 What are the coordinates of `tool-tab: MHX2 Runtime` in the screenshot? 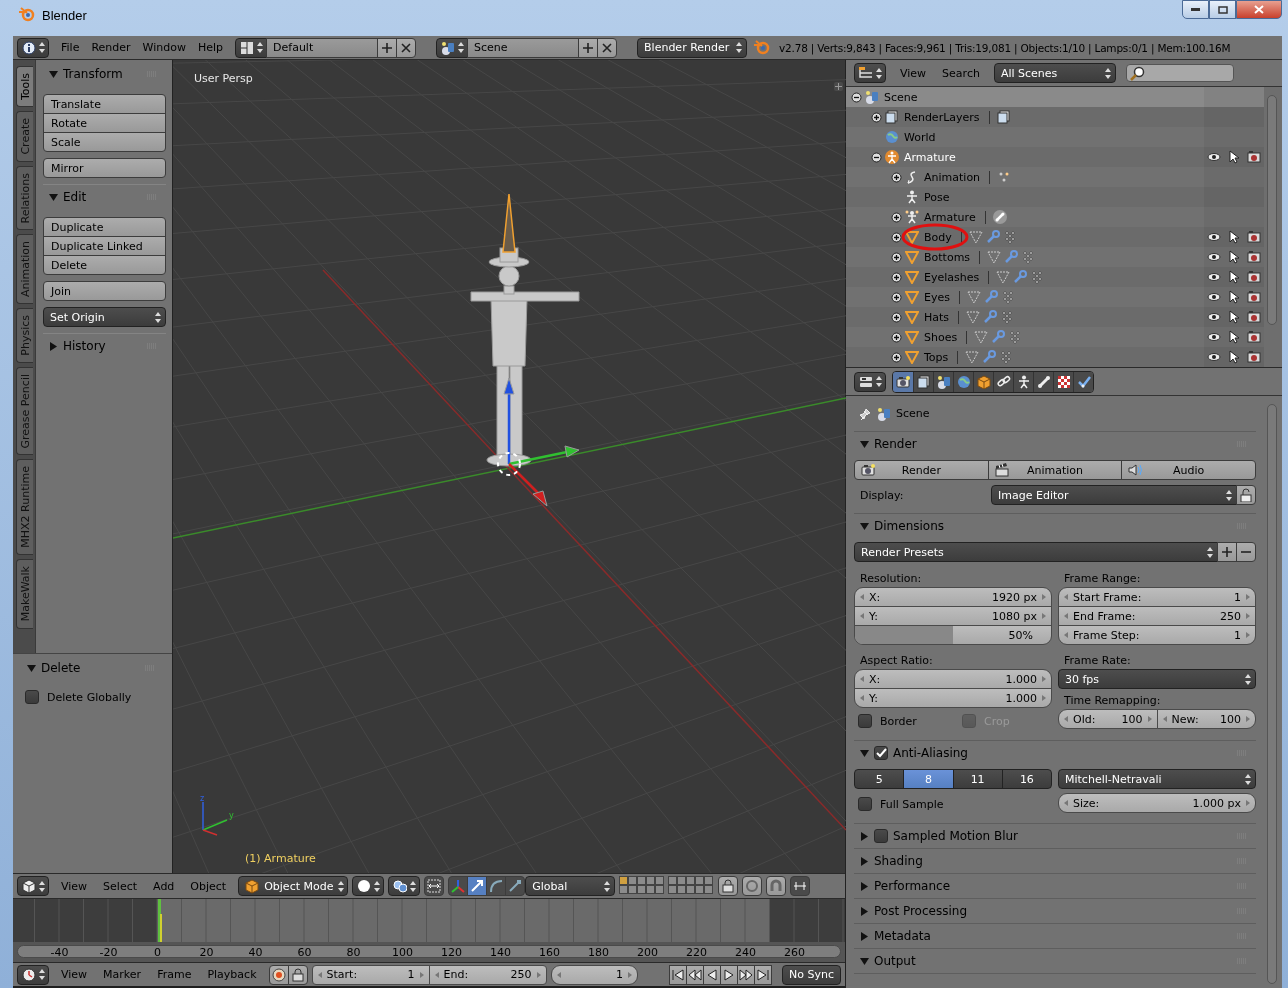 It's located at (24, 507).